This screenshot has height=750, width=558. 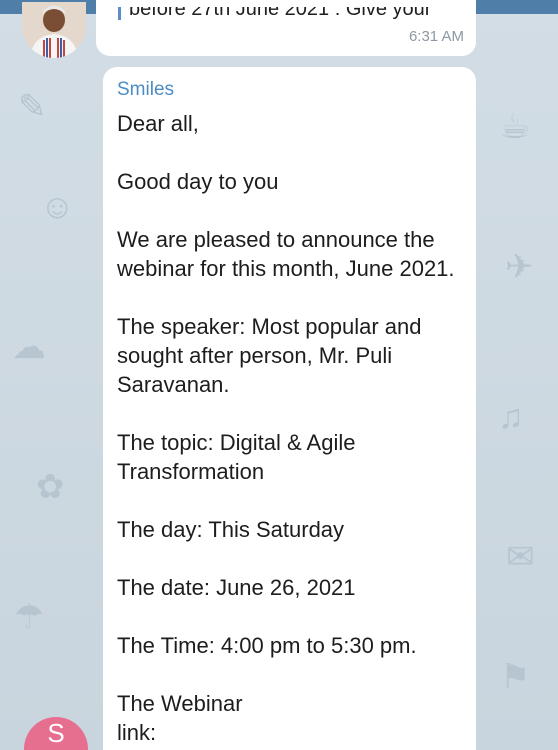 What do you see at coordinates (515, 127) in the screenshot?
I see `doodle-pattern: ☕` at bounding box center [515, 127].